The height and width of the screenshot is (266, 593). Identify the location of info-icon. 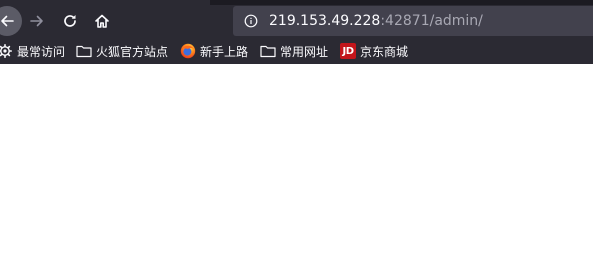
(251, 21).